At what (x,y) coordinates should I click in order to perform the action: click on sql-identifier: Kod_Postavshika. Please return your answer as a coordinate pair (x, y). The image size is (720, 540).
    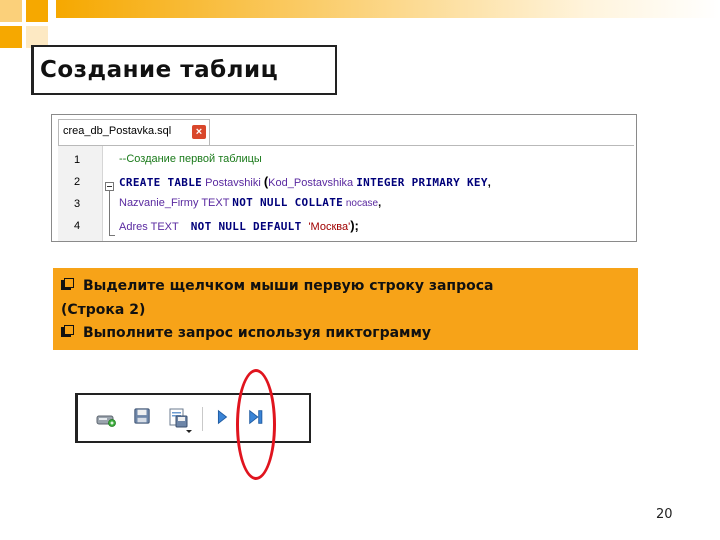
    Looking at the image, I should click on (312, 183).